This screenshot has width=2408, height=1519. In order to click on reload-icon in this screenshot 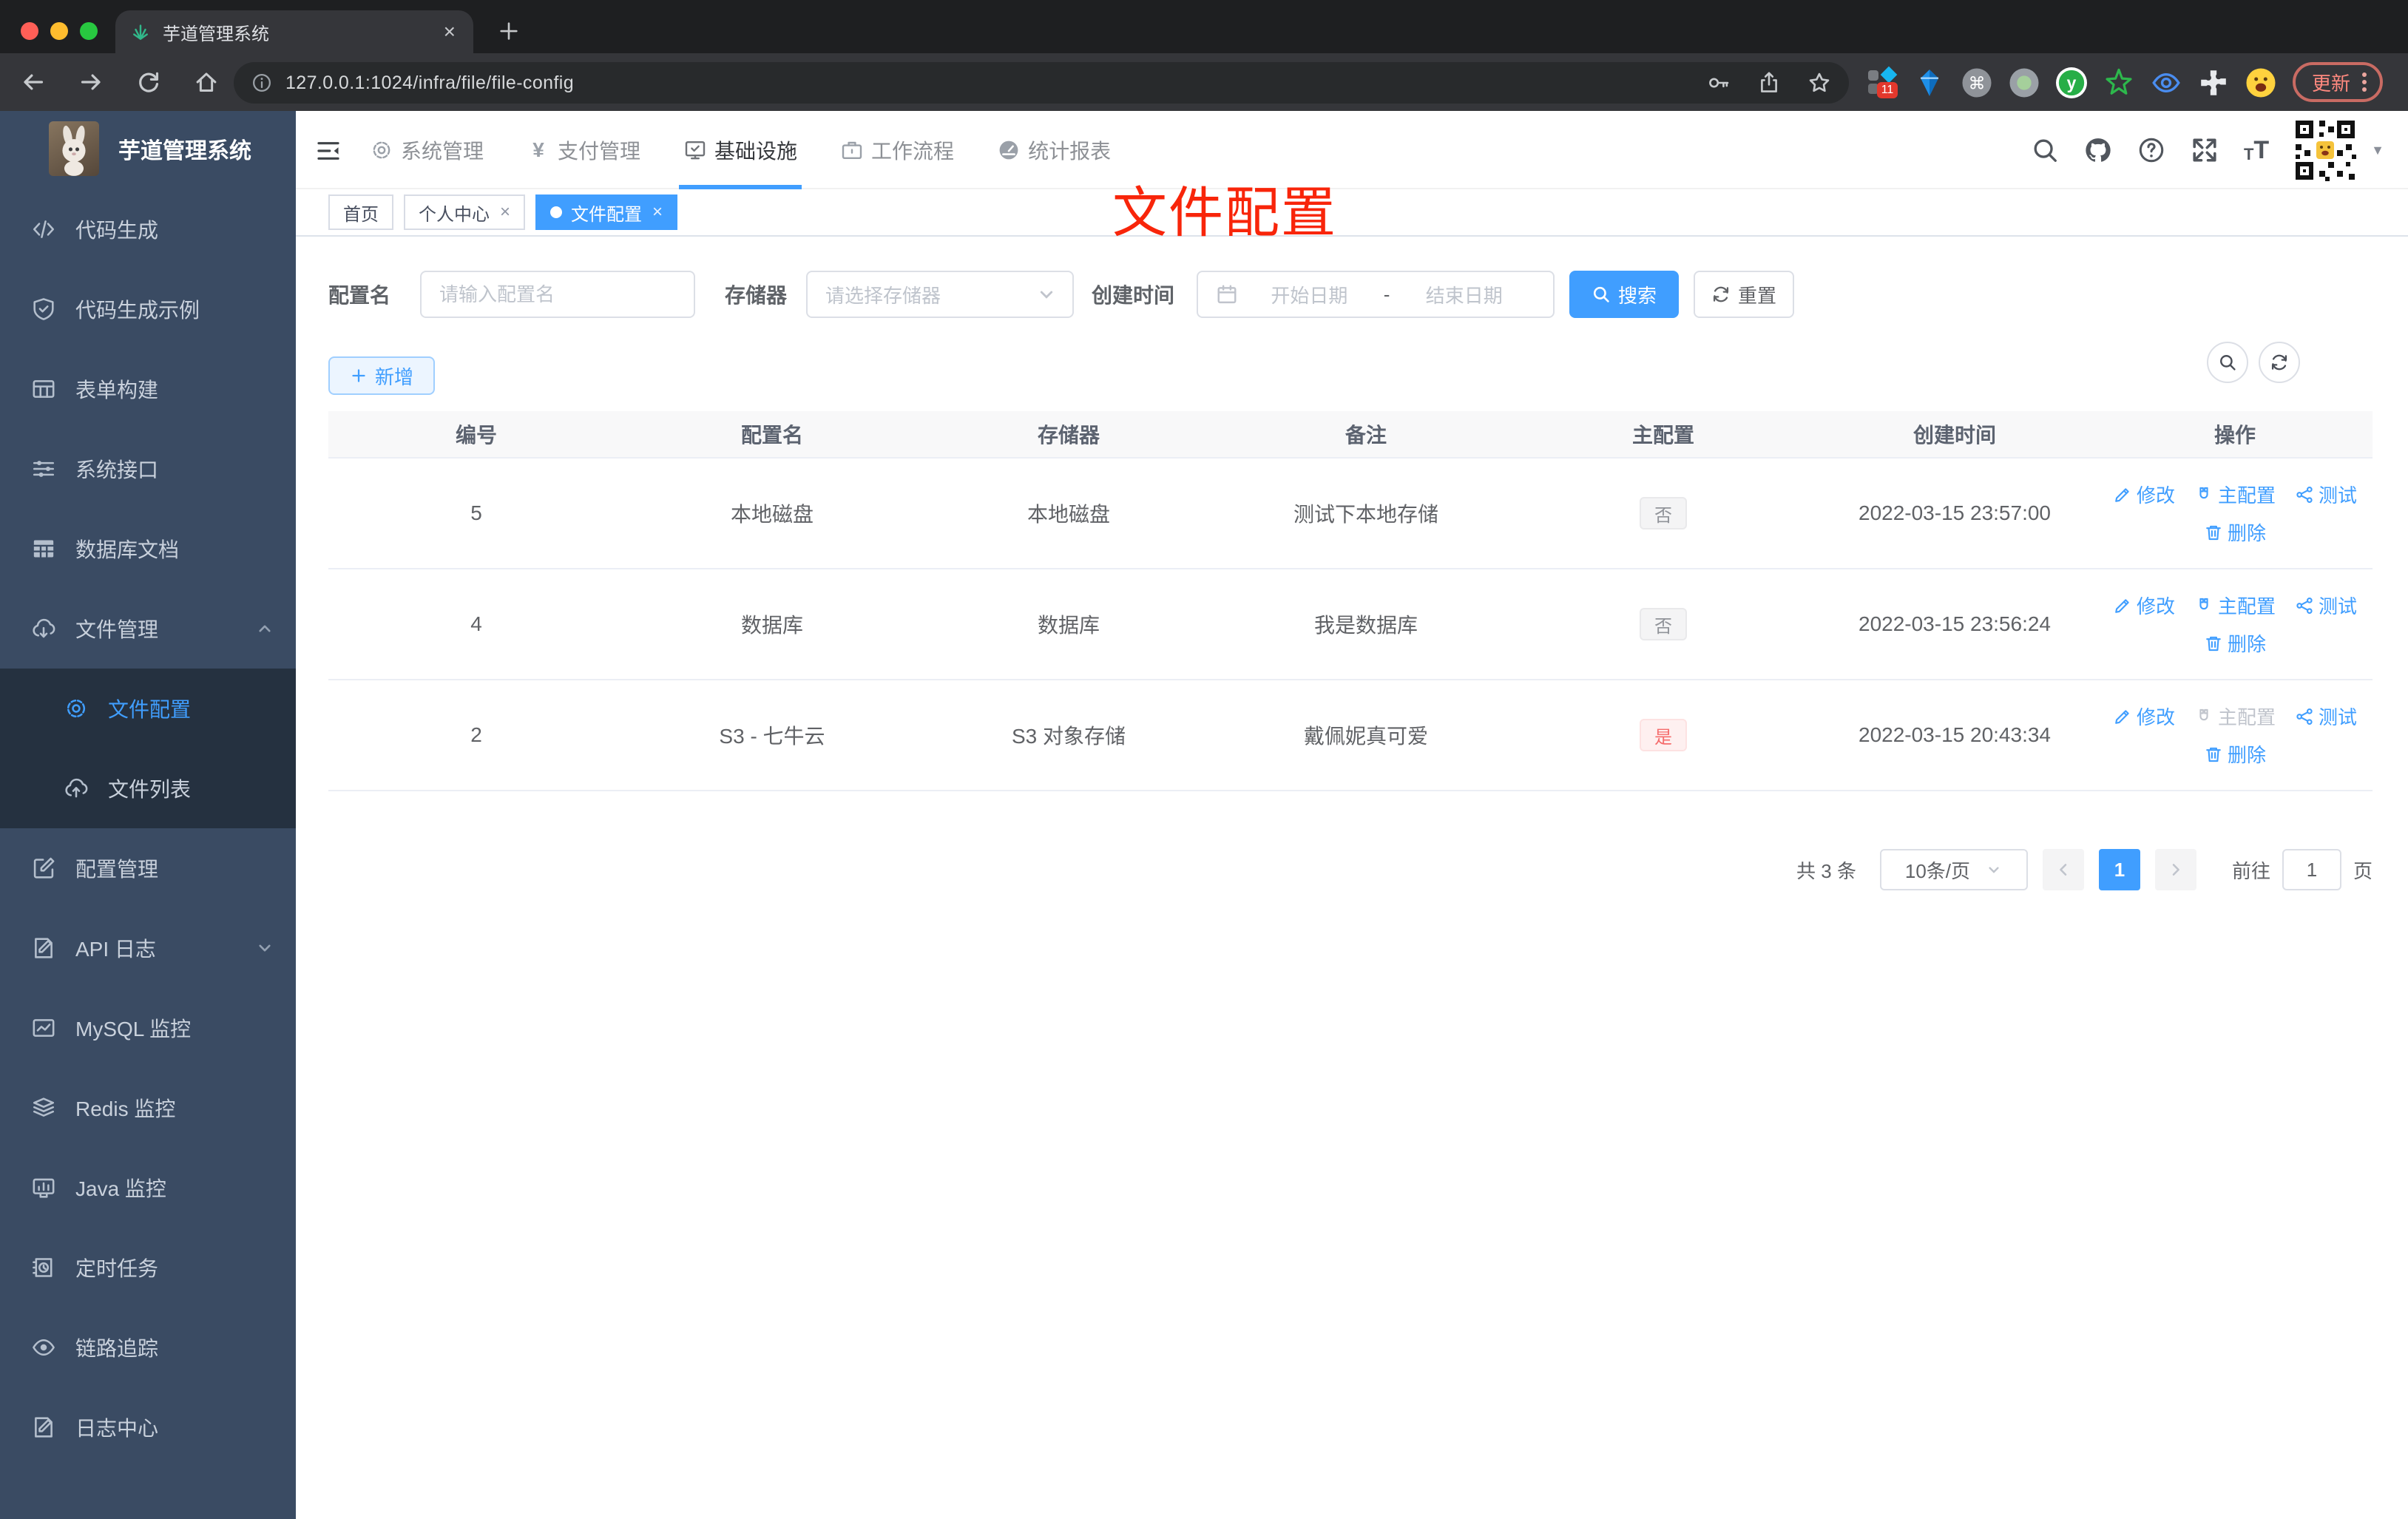, I will do `click(148, 82)`.